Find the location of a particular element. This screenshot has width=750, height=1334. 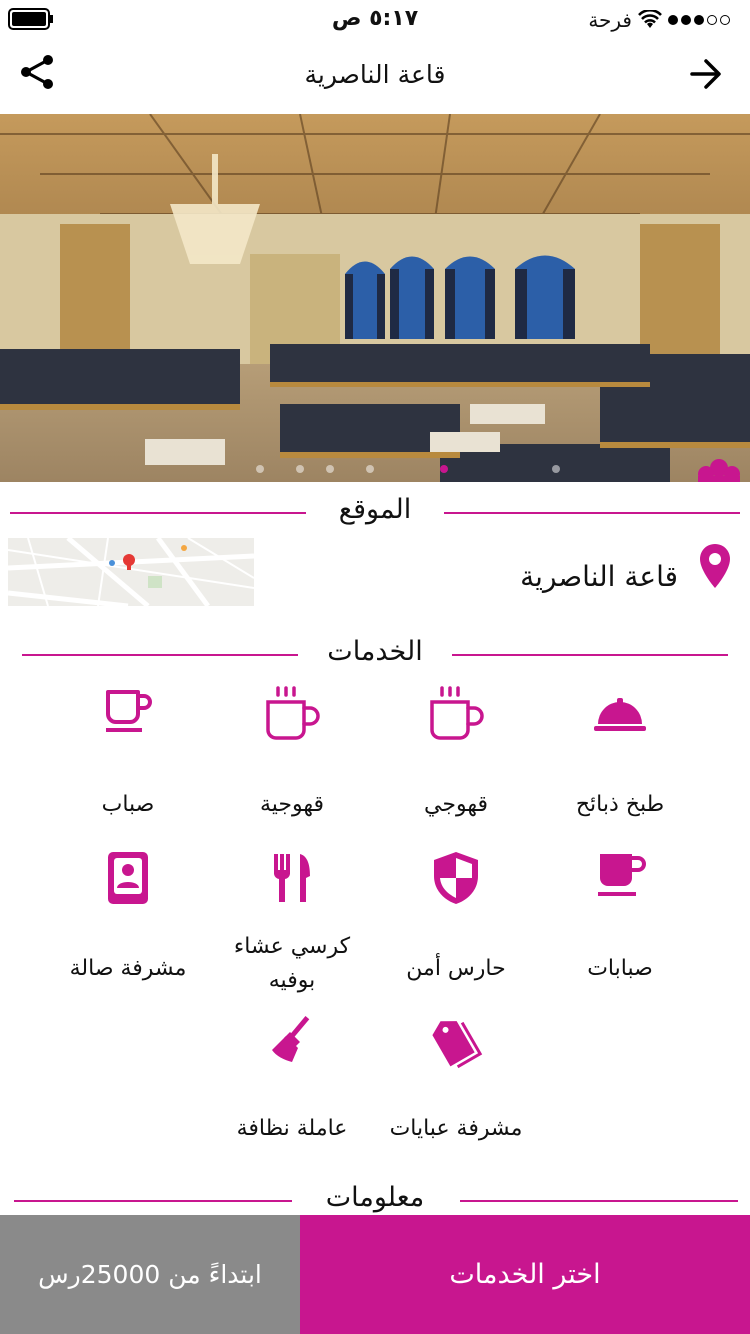

info-title: معلومات is located at coordinates (375, 1197).